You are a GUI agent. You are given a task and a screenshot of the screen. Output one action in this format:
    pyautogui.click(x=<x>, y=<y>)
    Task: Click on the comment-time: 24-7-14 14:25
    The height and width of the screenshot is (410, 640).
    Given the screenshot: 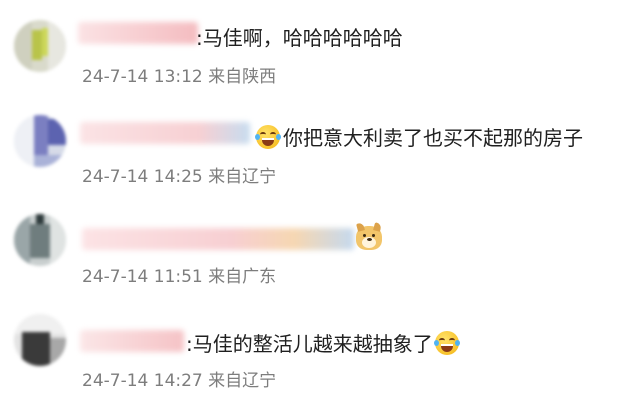 What is the action you would take?
    pyautogui.click(x=142, y=177)
    